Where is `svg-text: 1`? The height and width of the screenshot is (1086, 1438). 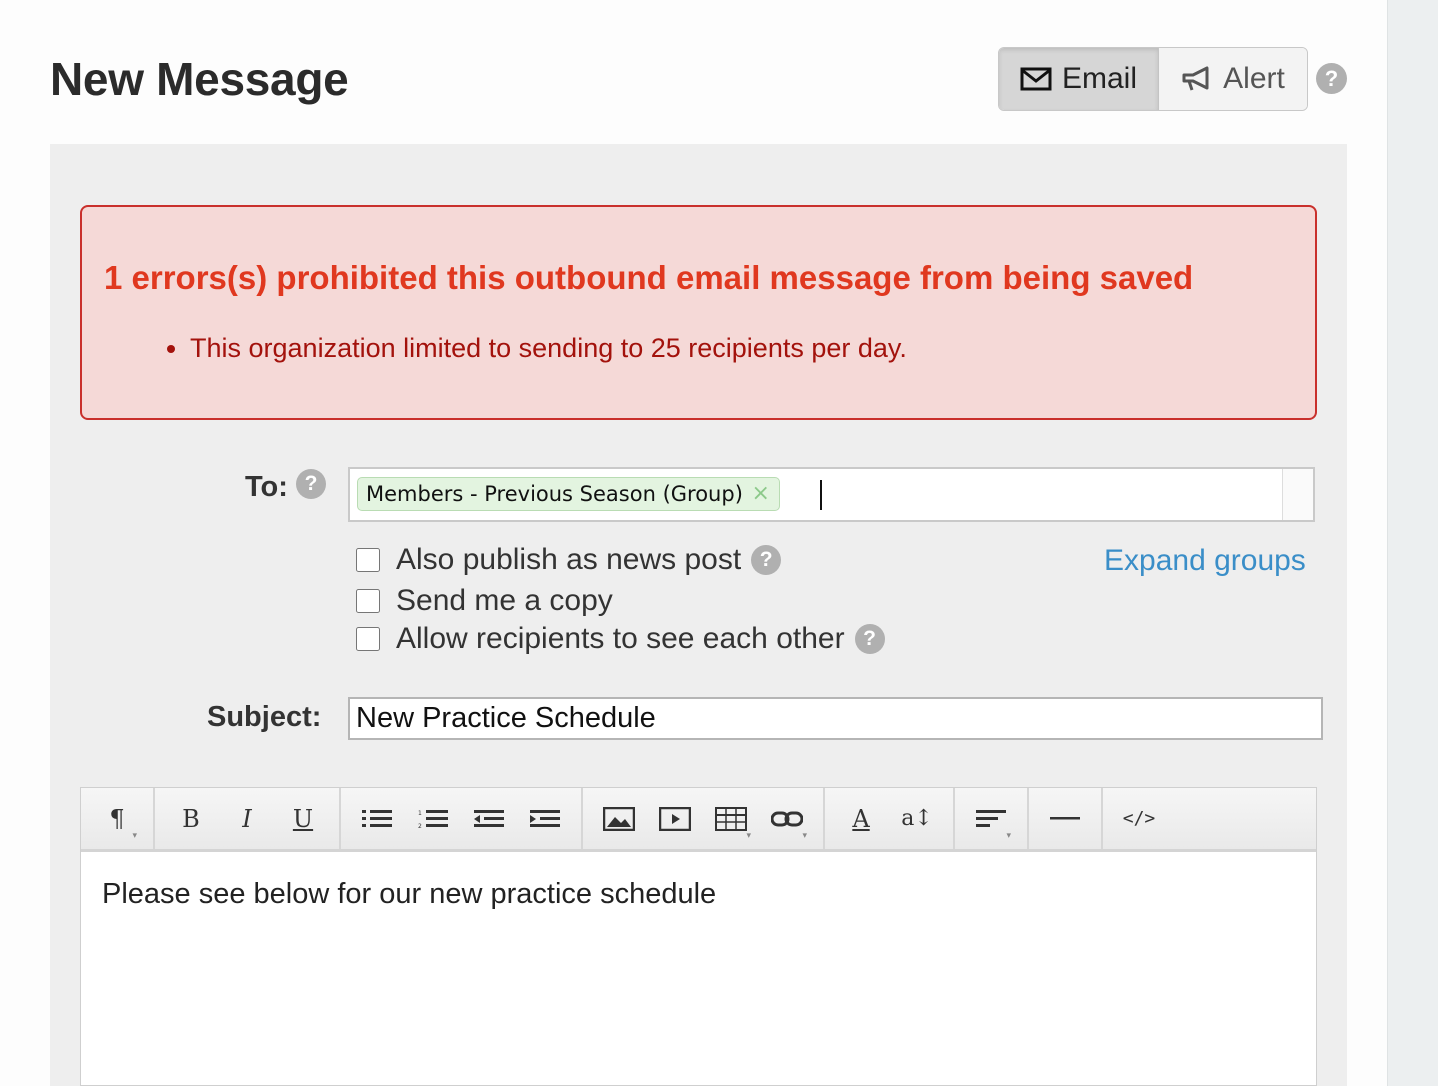
svg-text: 1 is located at coordinates (420, 813).